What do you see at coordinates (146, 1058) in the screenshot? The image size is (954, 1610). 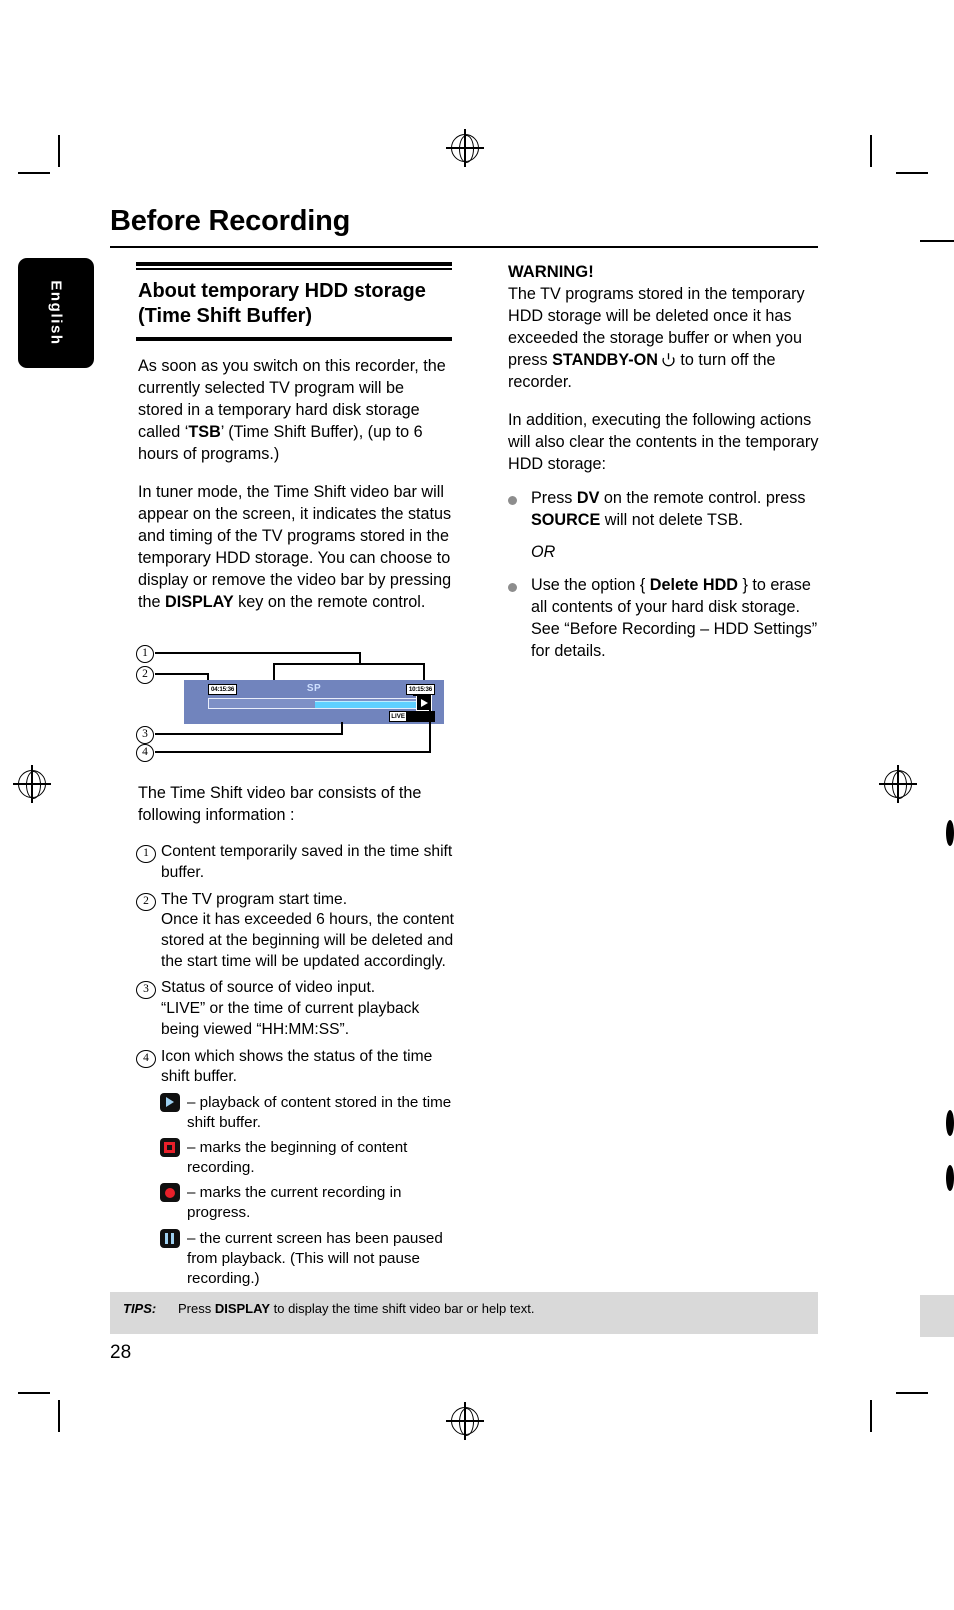 I see `list-item-number: 4` at bounding box center [146, 1058].